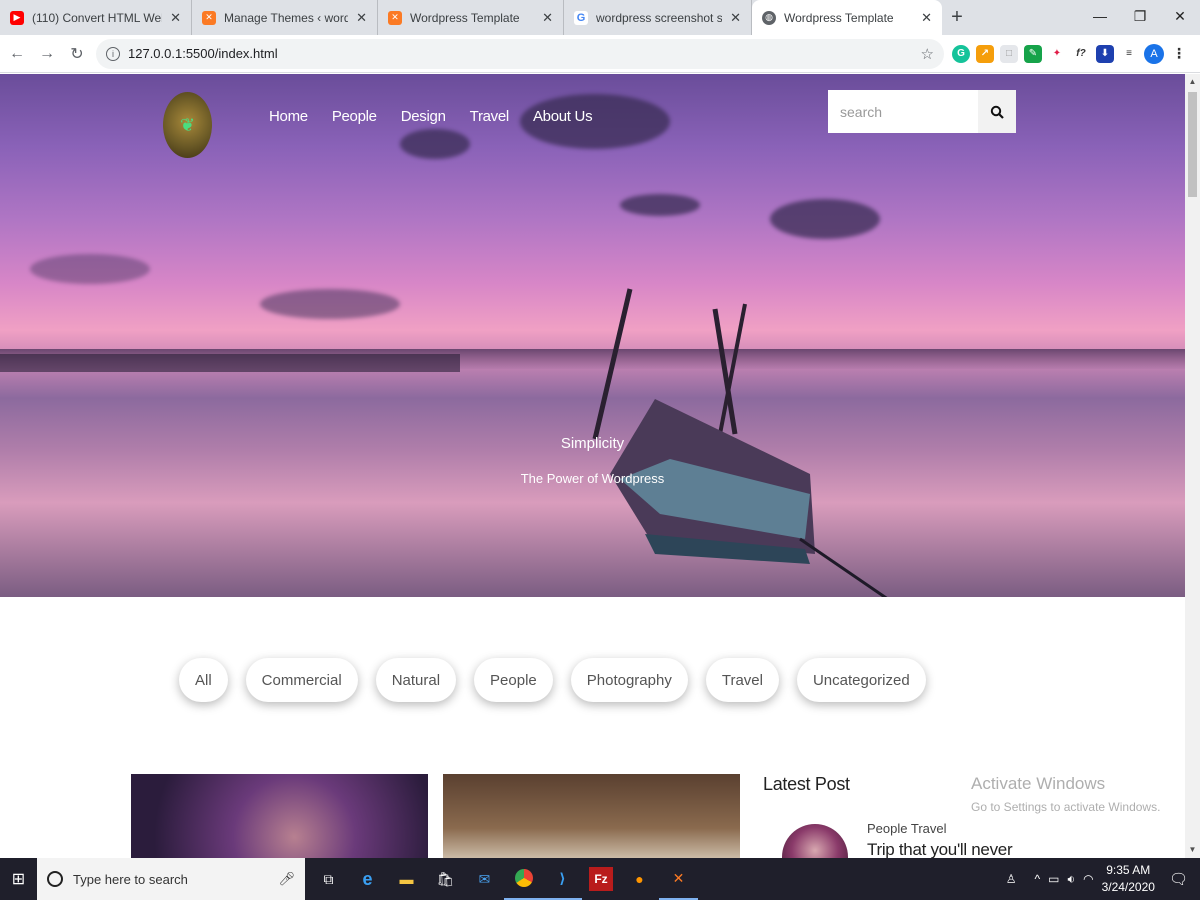 Image resolution: width=1200 pixels, height=900 pixels. What do you see at coordinates (1128, 879) in the screenshot?
I see `taskbar-clock: 9:35 AM 3/24/2020` at bounding box center [1128, 879].